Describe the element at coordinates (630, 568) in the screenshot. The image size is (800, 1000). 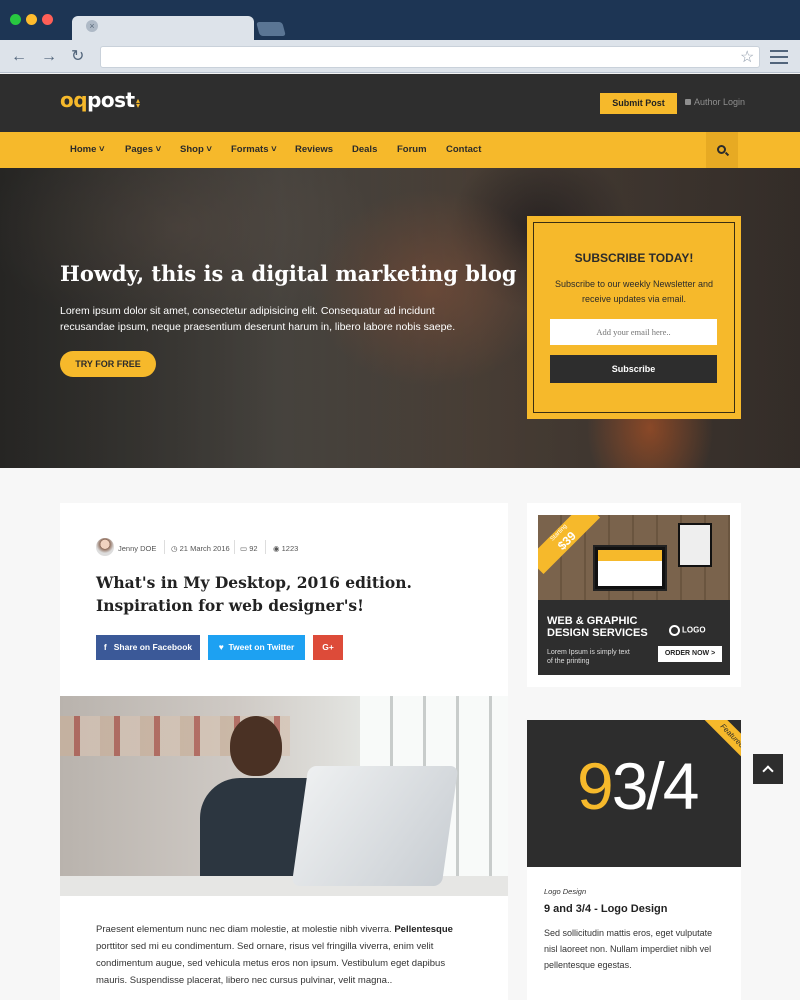
I see `ad-monitor` at that location.